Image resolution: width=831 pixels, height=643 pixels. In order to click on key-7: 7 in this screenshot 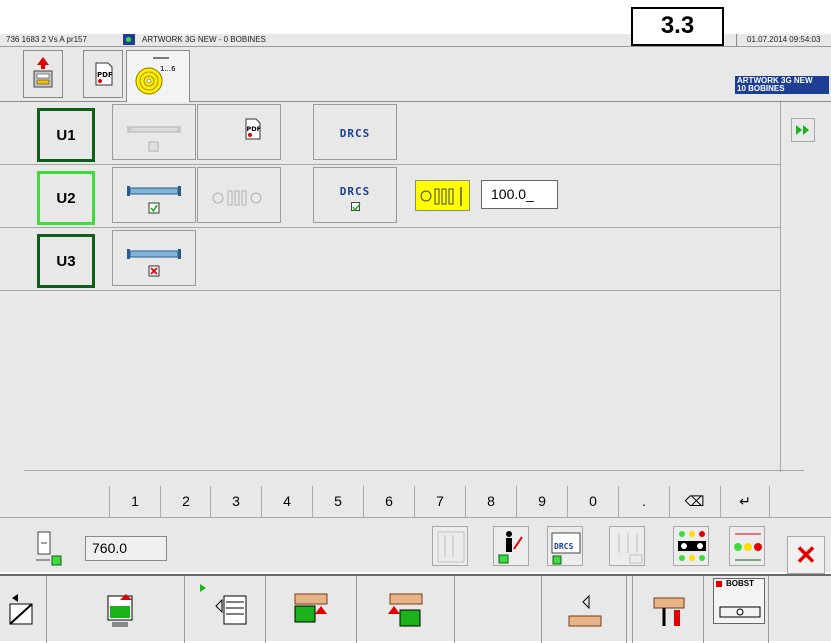, I will do `click(439, 502)`.